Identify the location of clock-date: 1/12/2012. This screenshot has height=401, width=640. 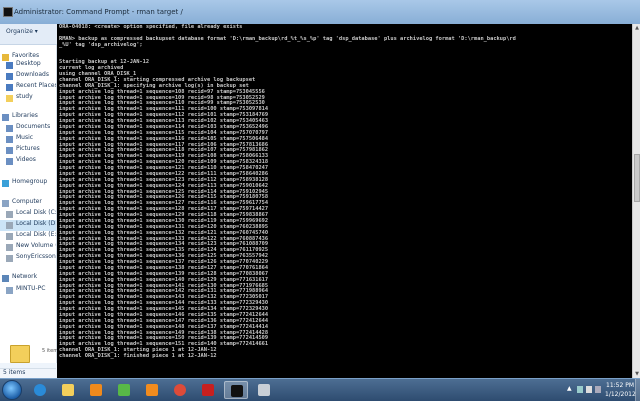
(620, 394).